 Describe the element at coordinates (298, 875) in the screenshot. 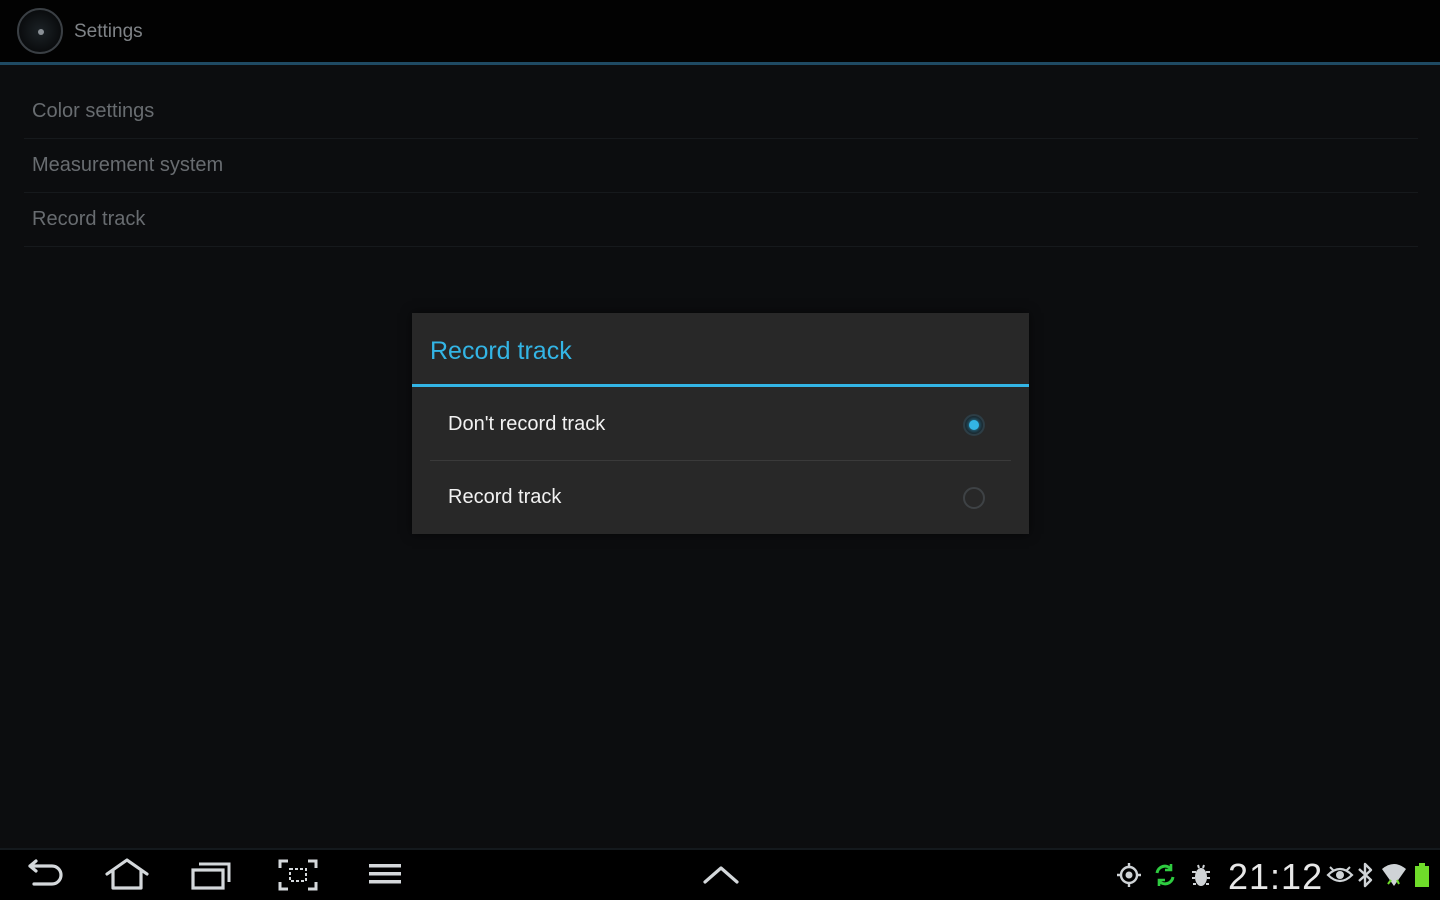

I see `screenshot-icon` at that location.